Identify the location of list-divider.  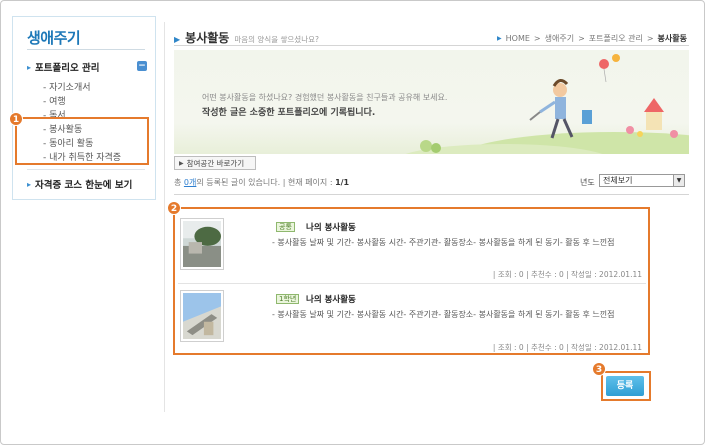
(431, 194).